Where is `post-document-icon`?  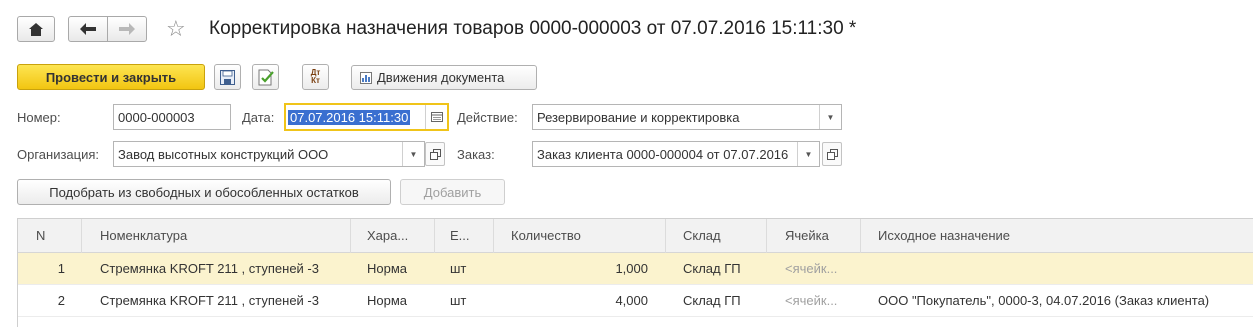 post-document-icon is located at coordinates (266, 77).